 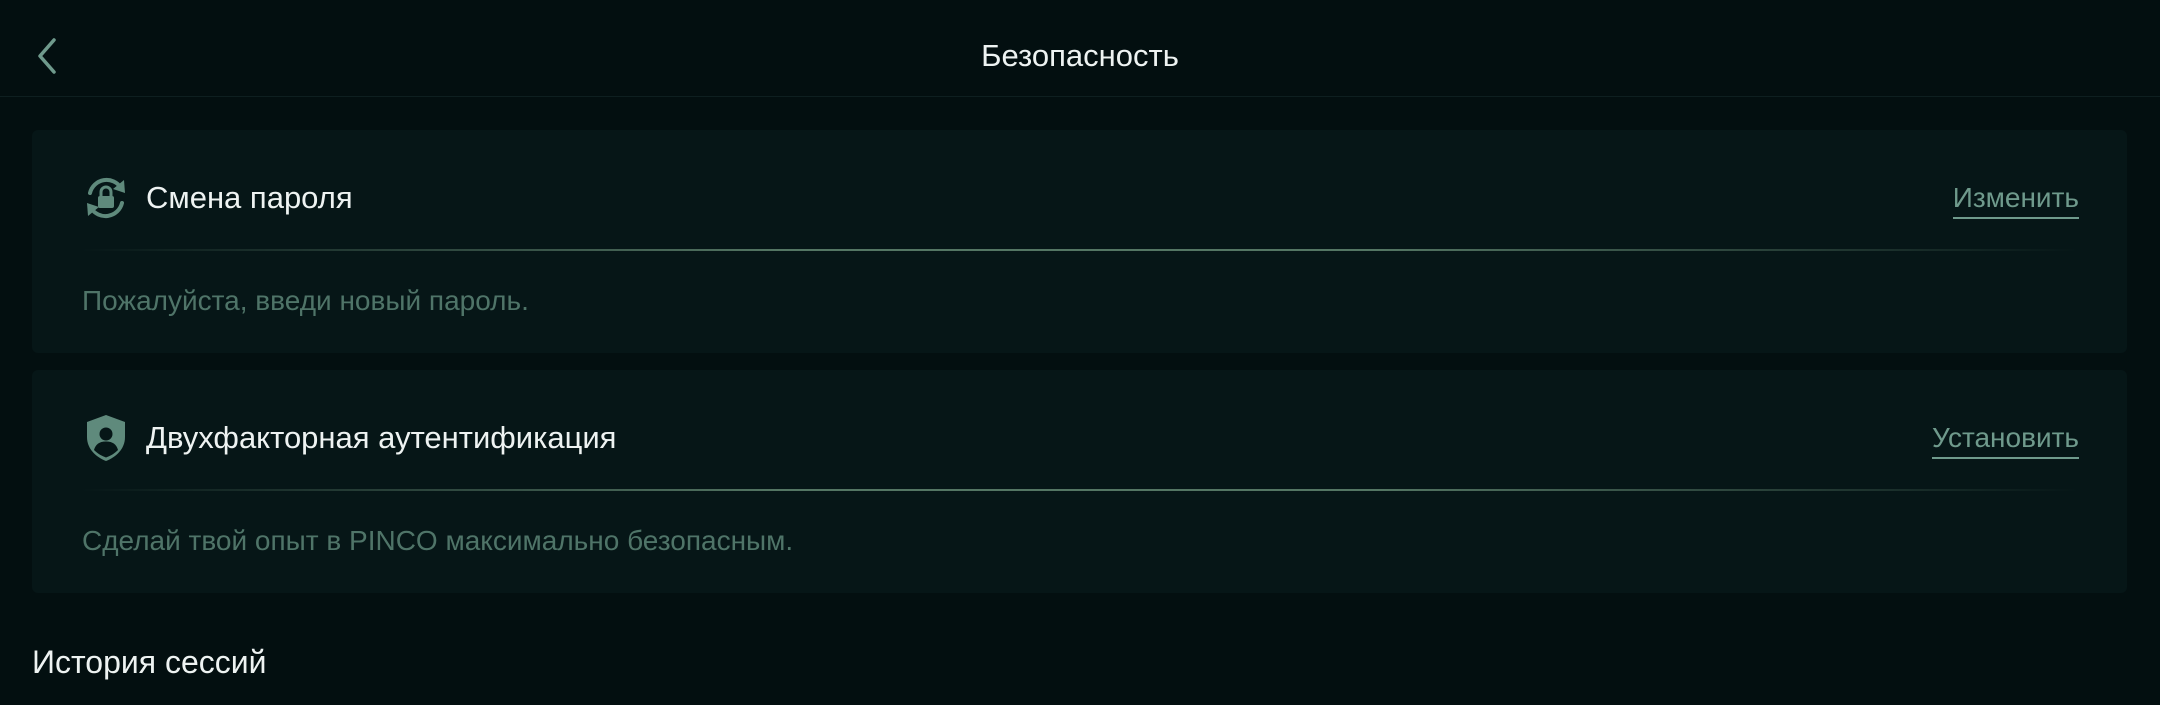 I want to click on change-password-button: Изменить, so click(x=2015, y=199).